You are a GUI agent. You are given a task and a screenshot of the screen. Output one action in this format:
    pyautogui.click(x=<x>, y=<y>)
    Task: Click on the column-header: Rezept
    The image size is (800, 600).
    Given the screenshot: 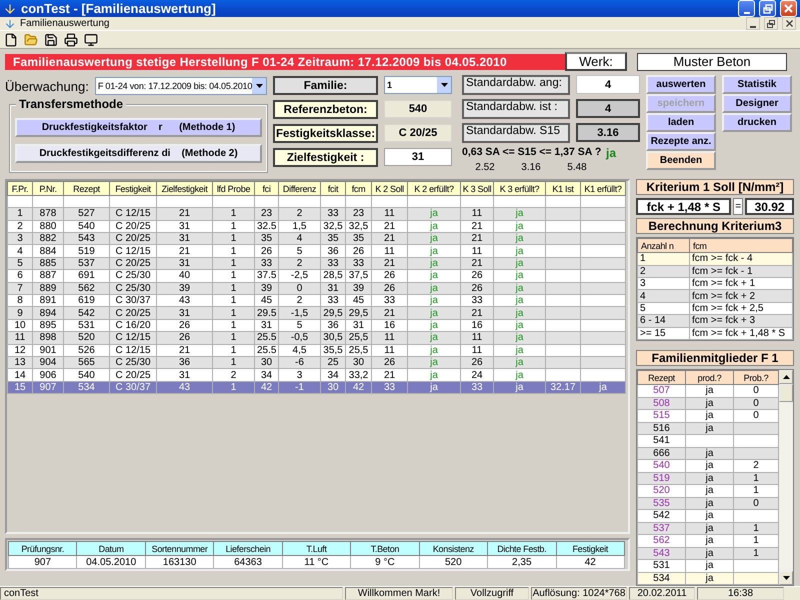 What is the action you would take?
    pyautogui.click(x=87, y=189)
    